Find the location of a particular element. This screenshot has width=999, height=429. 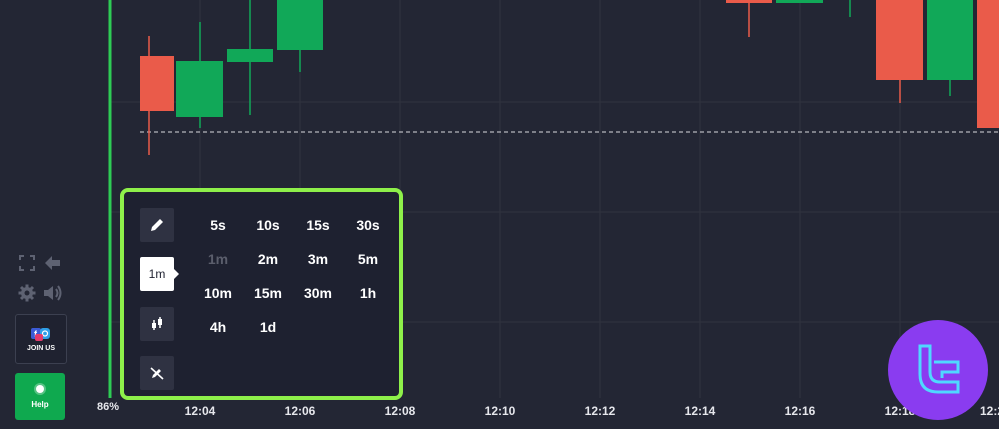

status-dot-icon is located at coordinates (40, 388).